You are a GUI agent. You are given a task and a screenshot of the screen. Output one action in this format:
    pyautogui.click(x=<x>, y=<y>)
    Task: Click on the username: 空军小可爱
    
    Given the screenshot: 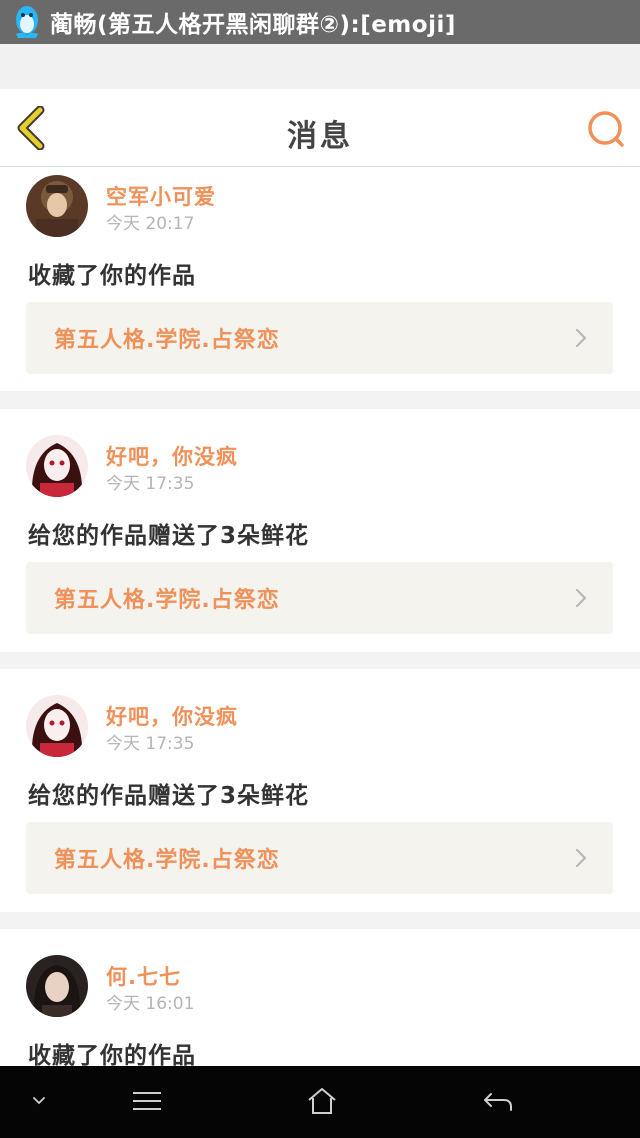 What is the action you would take?
    pyautogui.click(x=161, y=196)
    